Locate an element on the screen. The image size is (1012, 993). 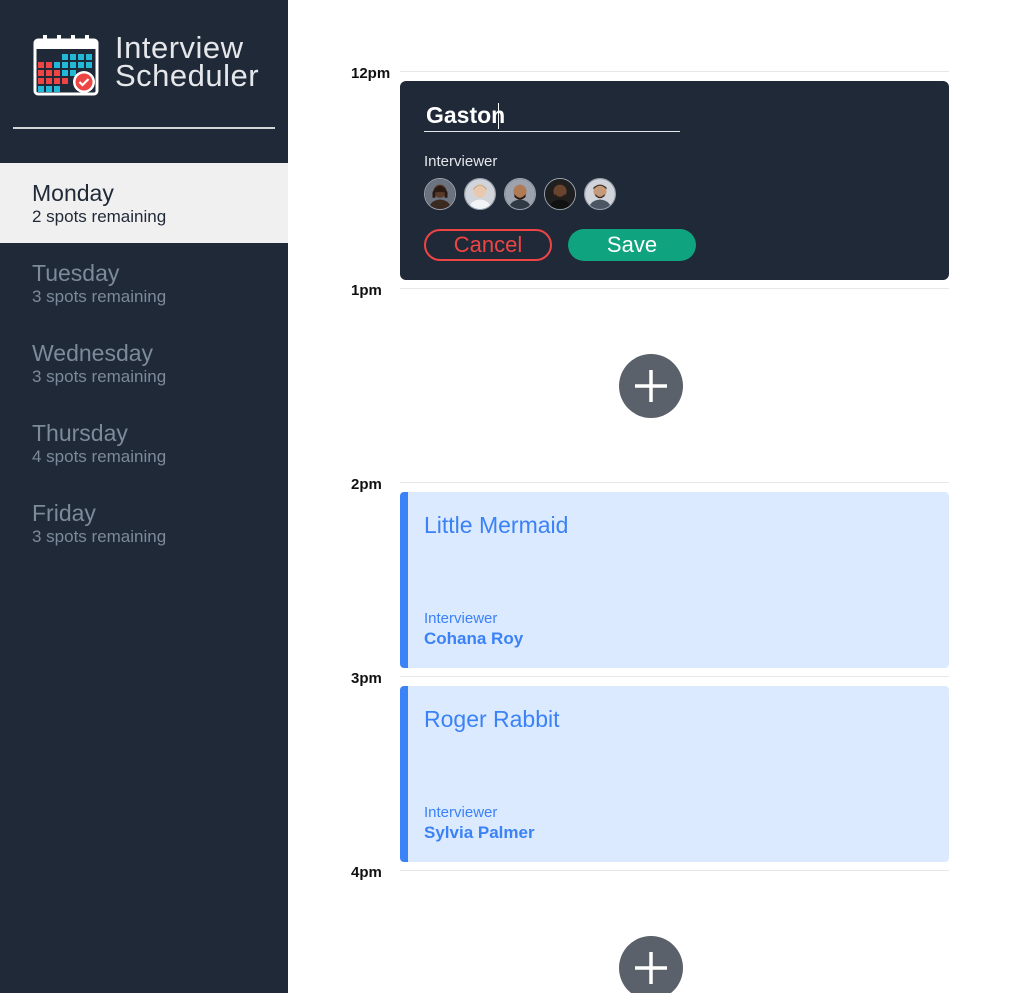
calendar-check-icon is located at coordinates (66, 65).